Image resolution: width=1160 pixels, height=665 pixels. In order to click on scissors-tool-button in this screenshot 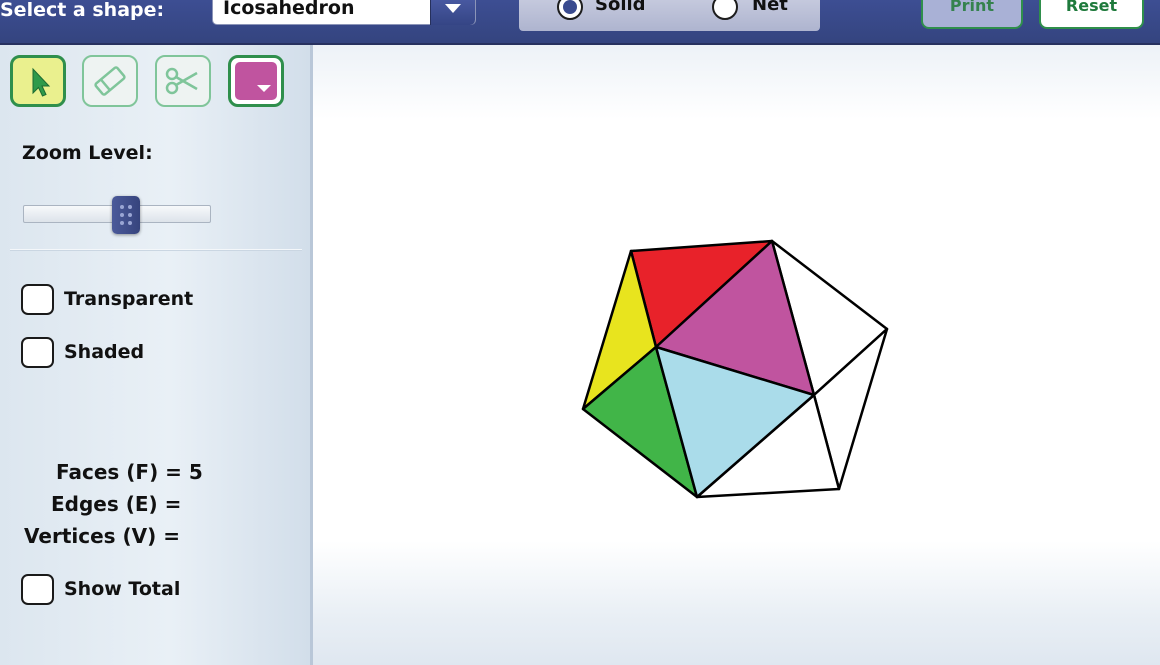, I will do `click(183, 81)`.